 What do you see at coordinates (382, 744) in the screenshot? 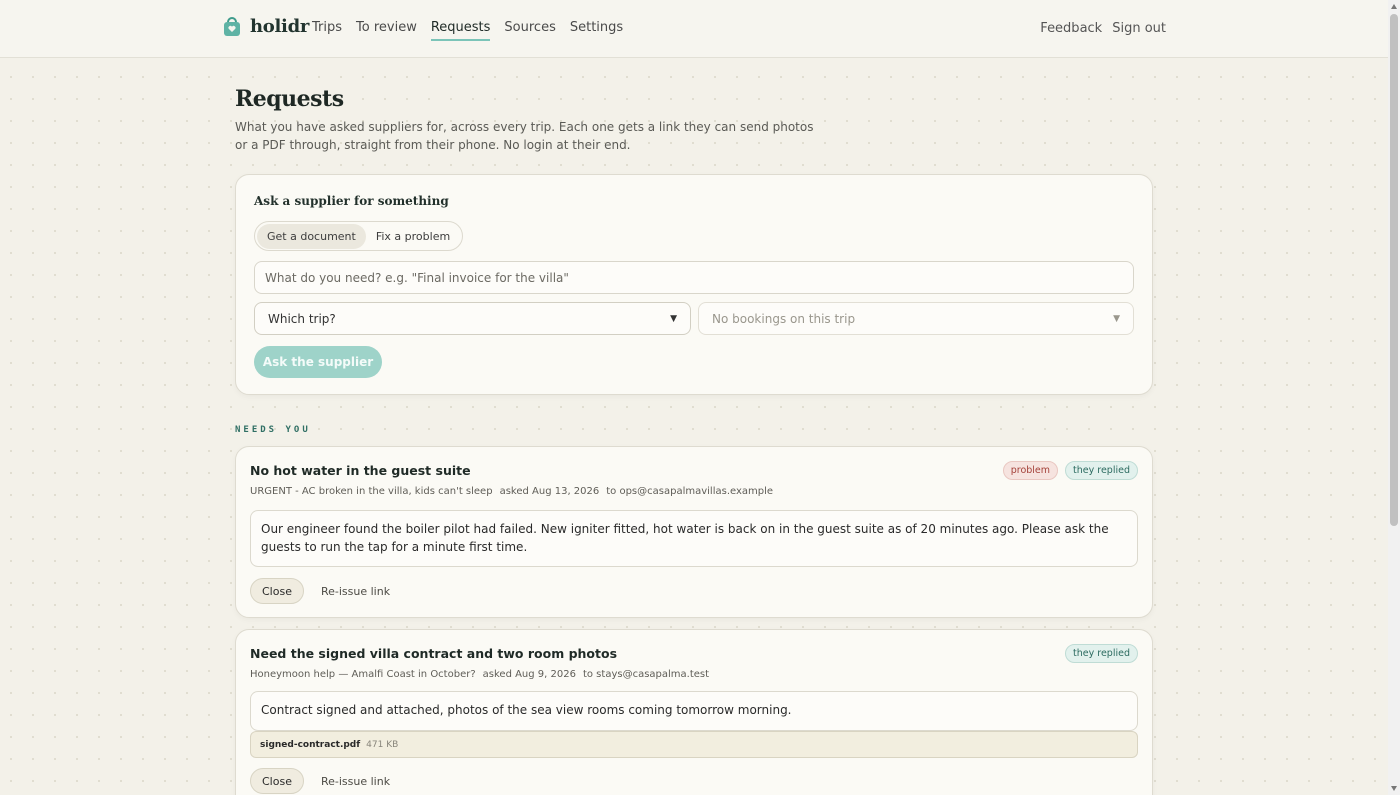
I see `attachment-size: 471 KB` at bounding box center [382, 744].